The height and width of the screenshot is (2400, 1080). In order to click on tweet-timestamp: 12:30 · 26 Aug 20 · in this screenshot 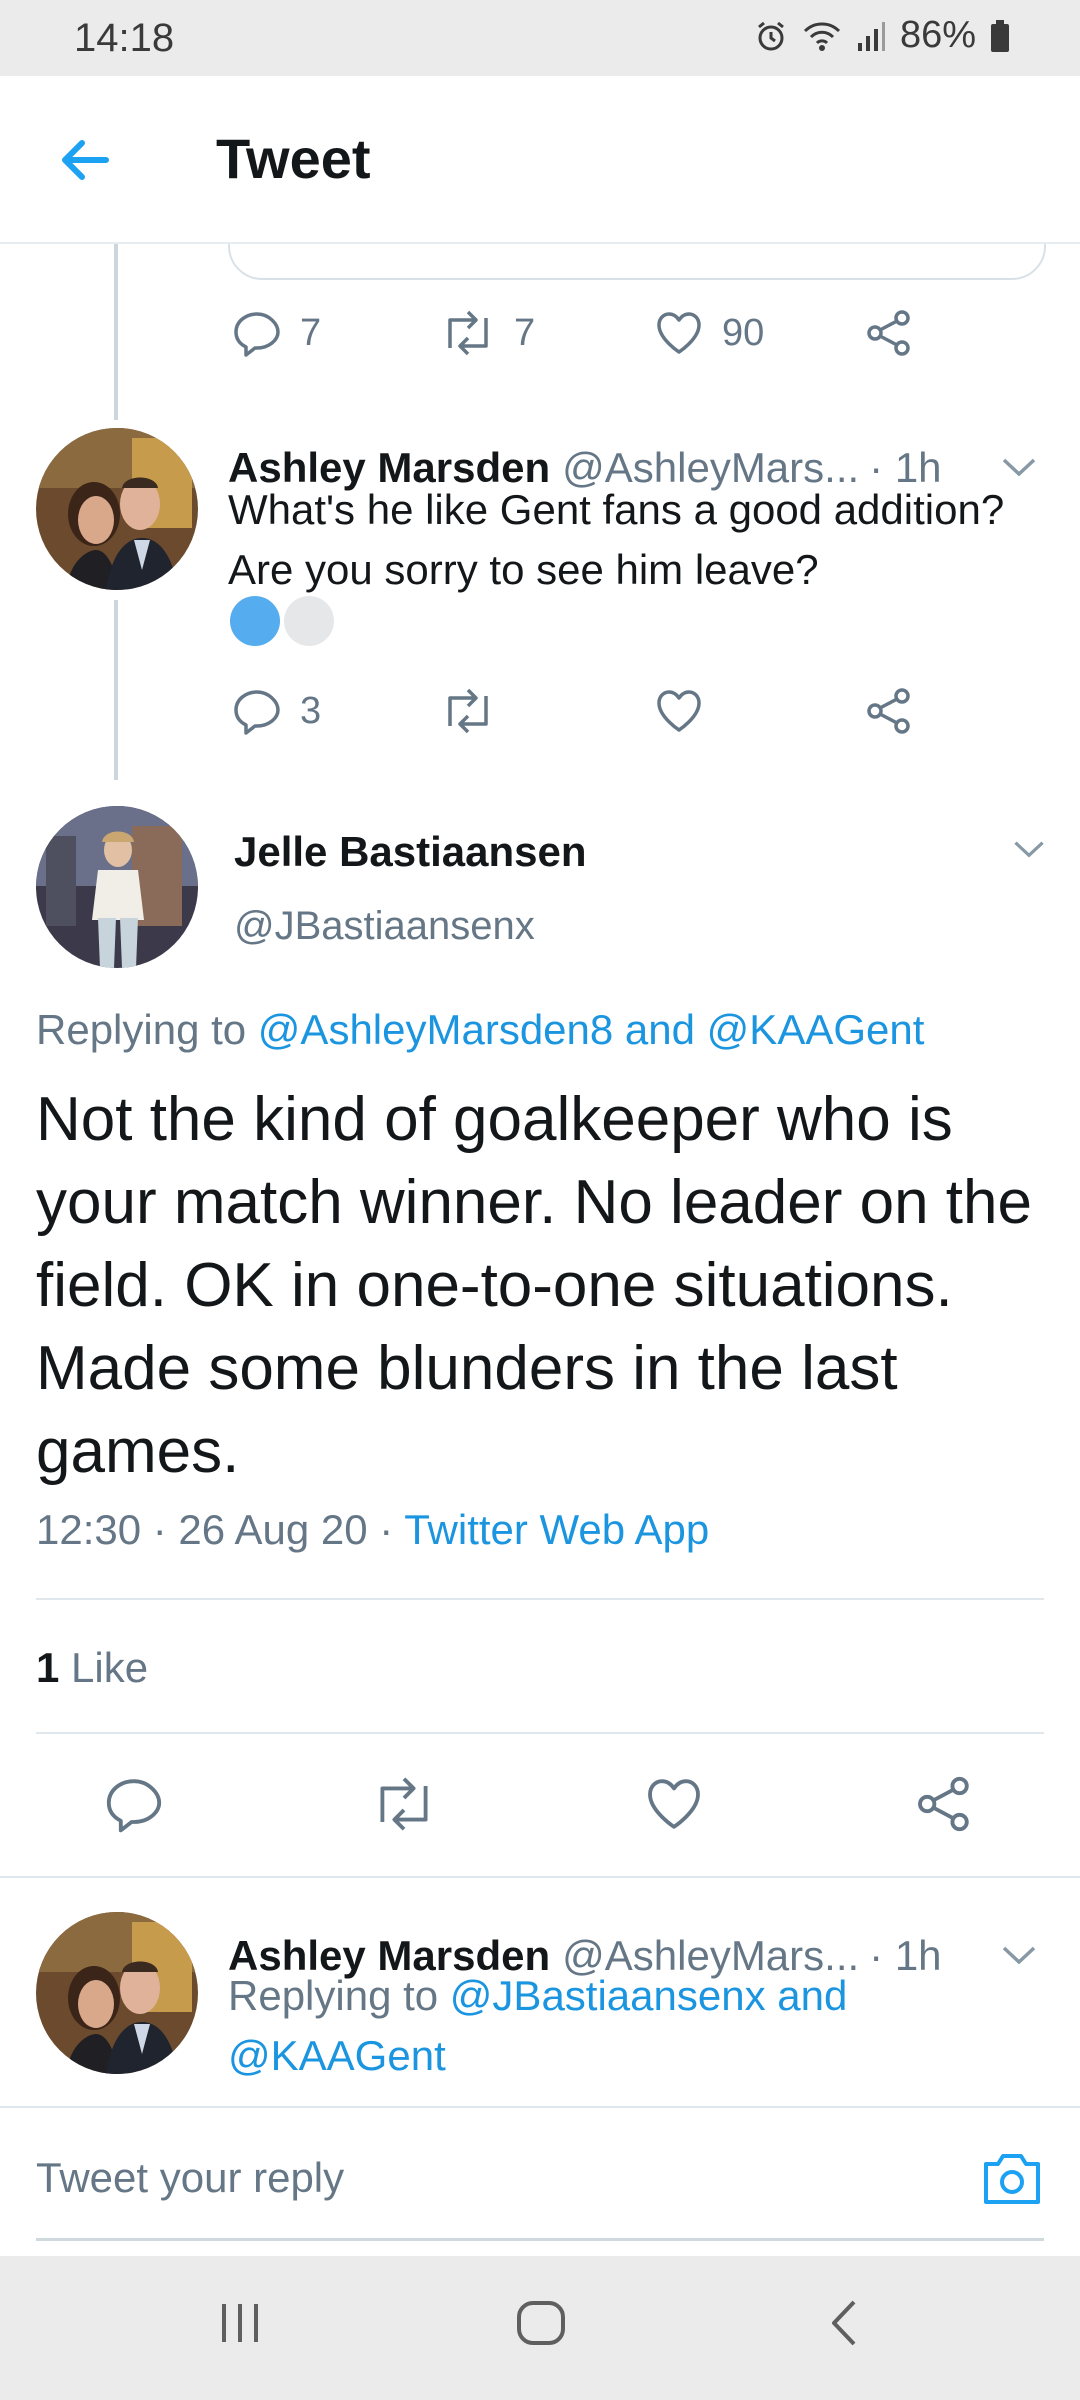, I will do `click(220, 1529)`.